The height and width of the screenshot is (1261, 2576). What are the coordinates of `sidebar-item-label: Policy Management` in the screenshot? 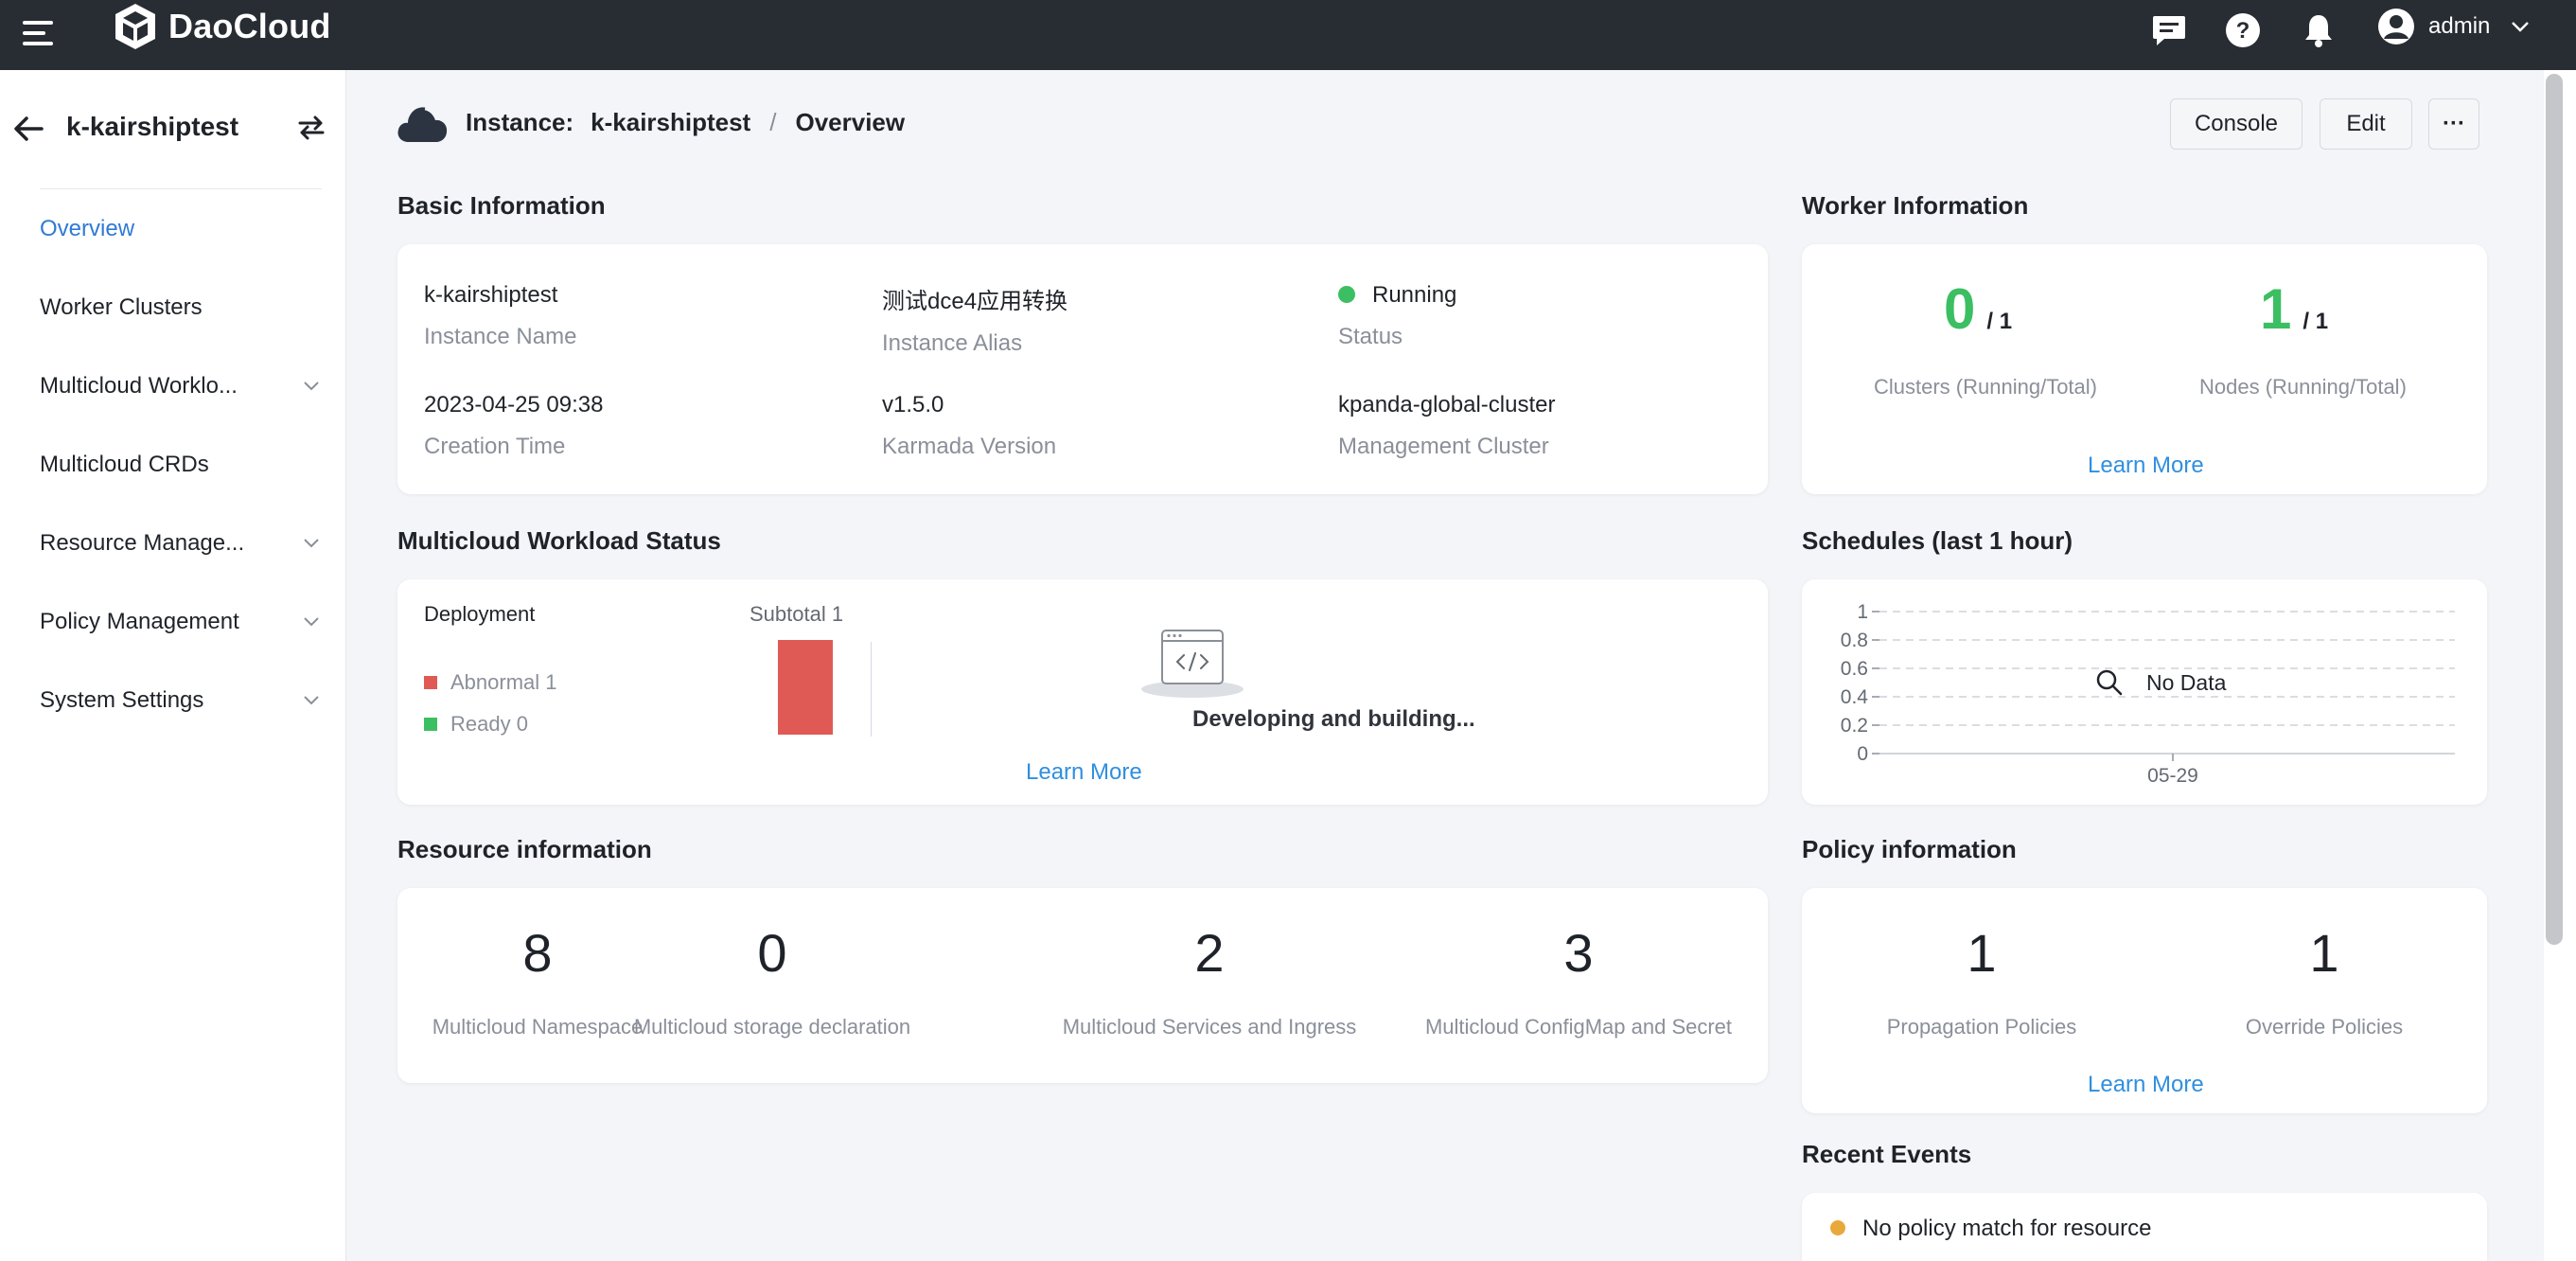 It's located at (139, 621).